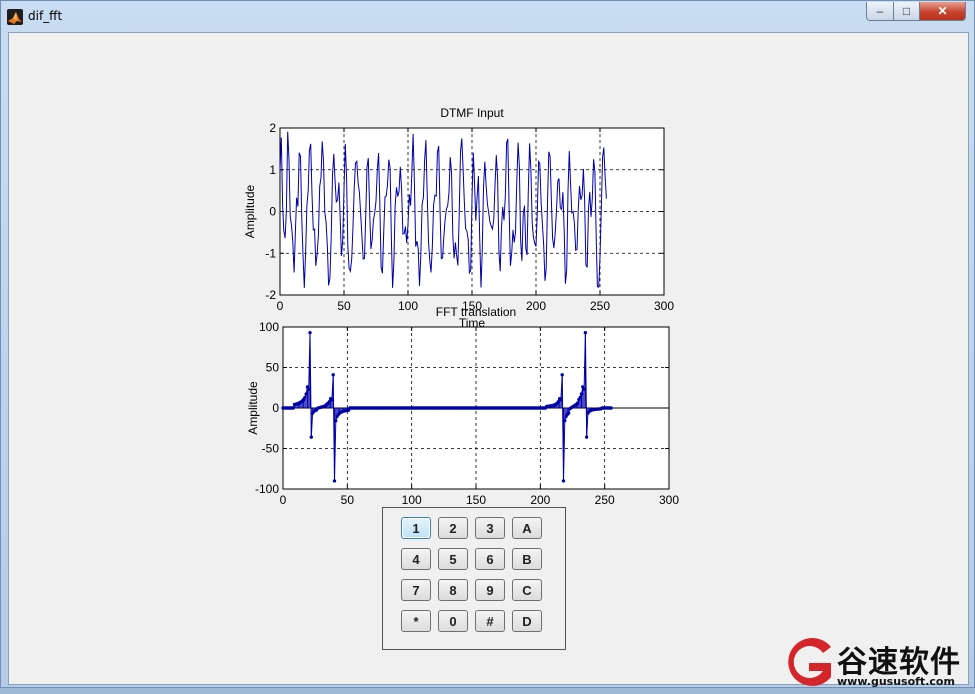 This screenshot has width=975, height=694. I want to click on window-title: dif_fft, so click(45, 16).